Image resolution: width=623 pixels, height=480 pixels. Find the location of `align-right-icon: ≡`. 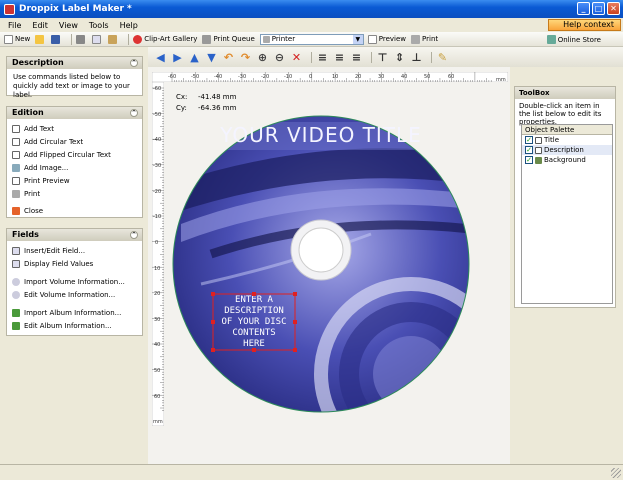

align-right-icon: ≡ is located at coordinates (356, 57).